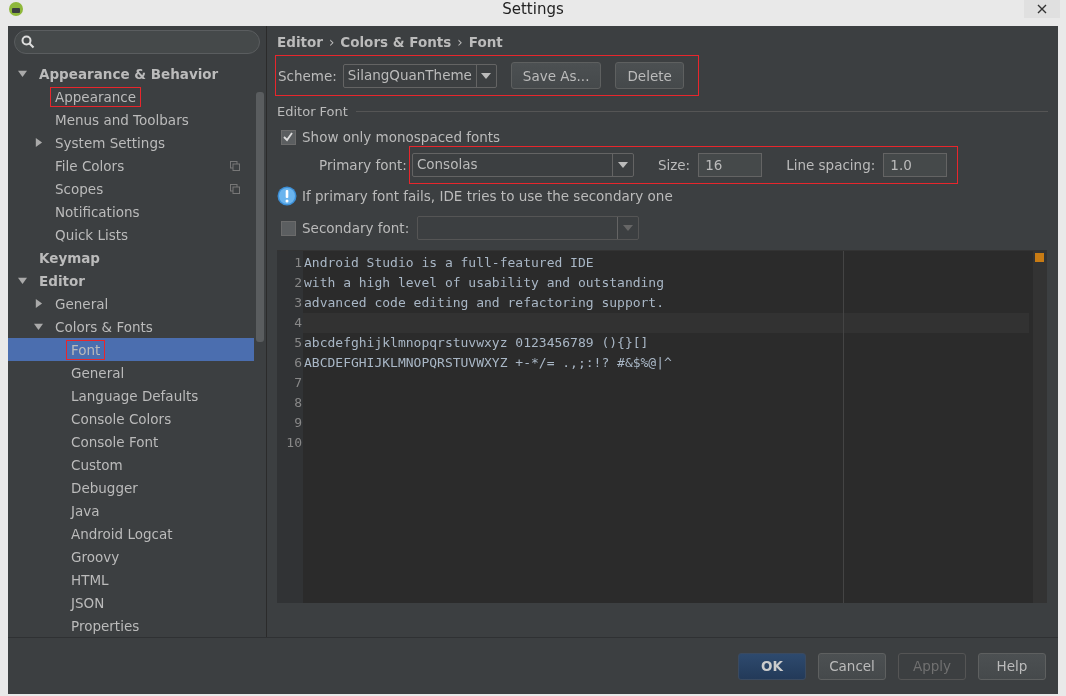  I want to click on tree-item: Quick Lists, so click(92, 234).